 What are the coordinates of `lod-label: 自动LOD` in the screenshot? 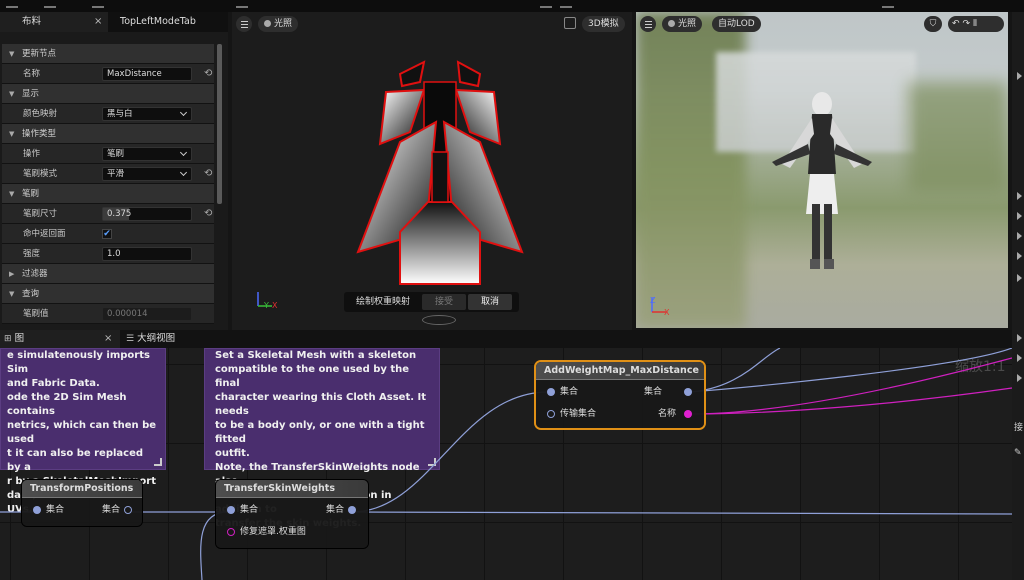 It's located at (736, 24).